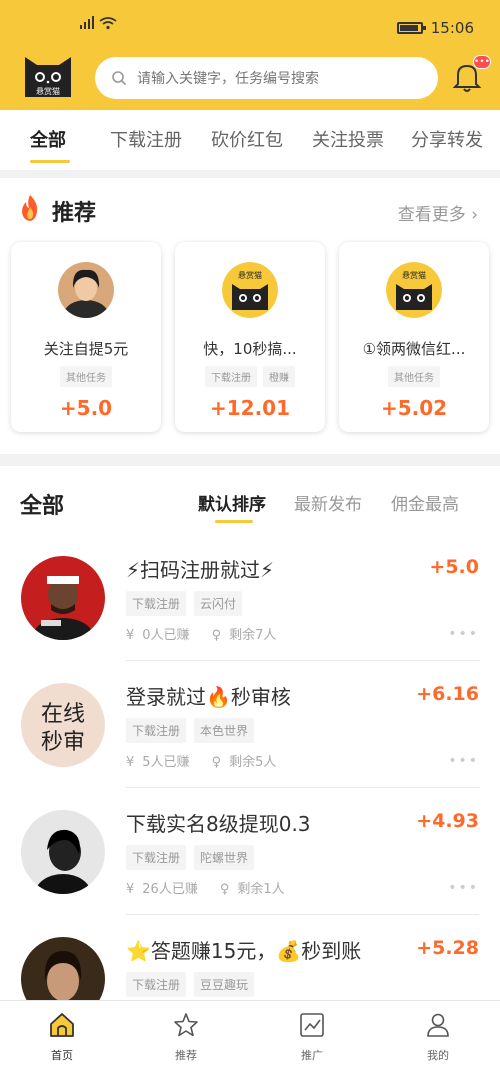  I want to click on earned-text: 5人已赚, so click(166, 762).